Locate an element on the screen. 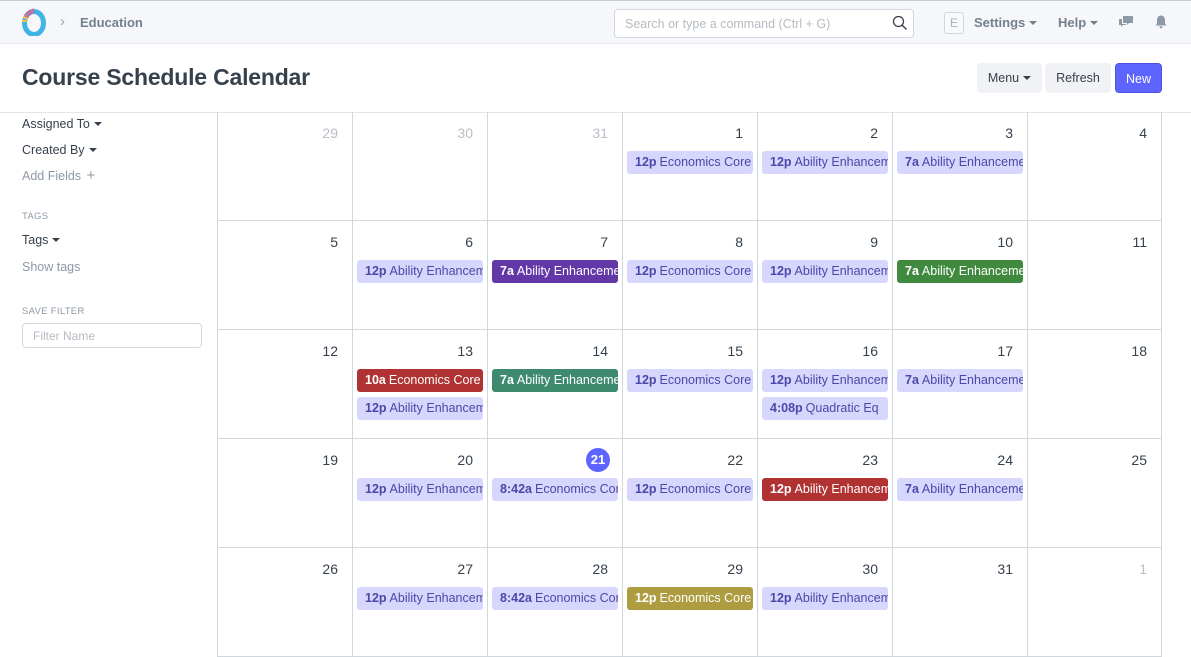  day-number: 26 is located at coordinates (330, 569).